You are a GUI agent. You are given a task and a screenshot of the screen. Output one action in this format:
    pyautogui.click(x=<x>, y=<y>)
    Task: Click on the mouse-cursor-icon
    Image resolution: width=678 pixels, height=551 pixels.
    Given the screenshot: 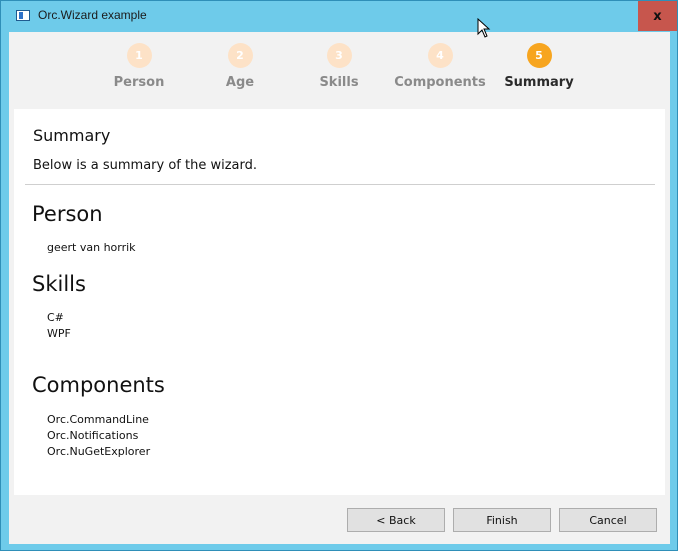 What is the action you would take?
    pyautogui.click(x=484, y=28)
    